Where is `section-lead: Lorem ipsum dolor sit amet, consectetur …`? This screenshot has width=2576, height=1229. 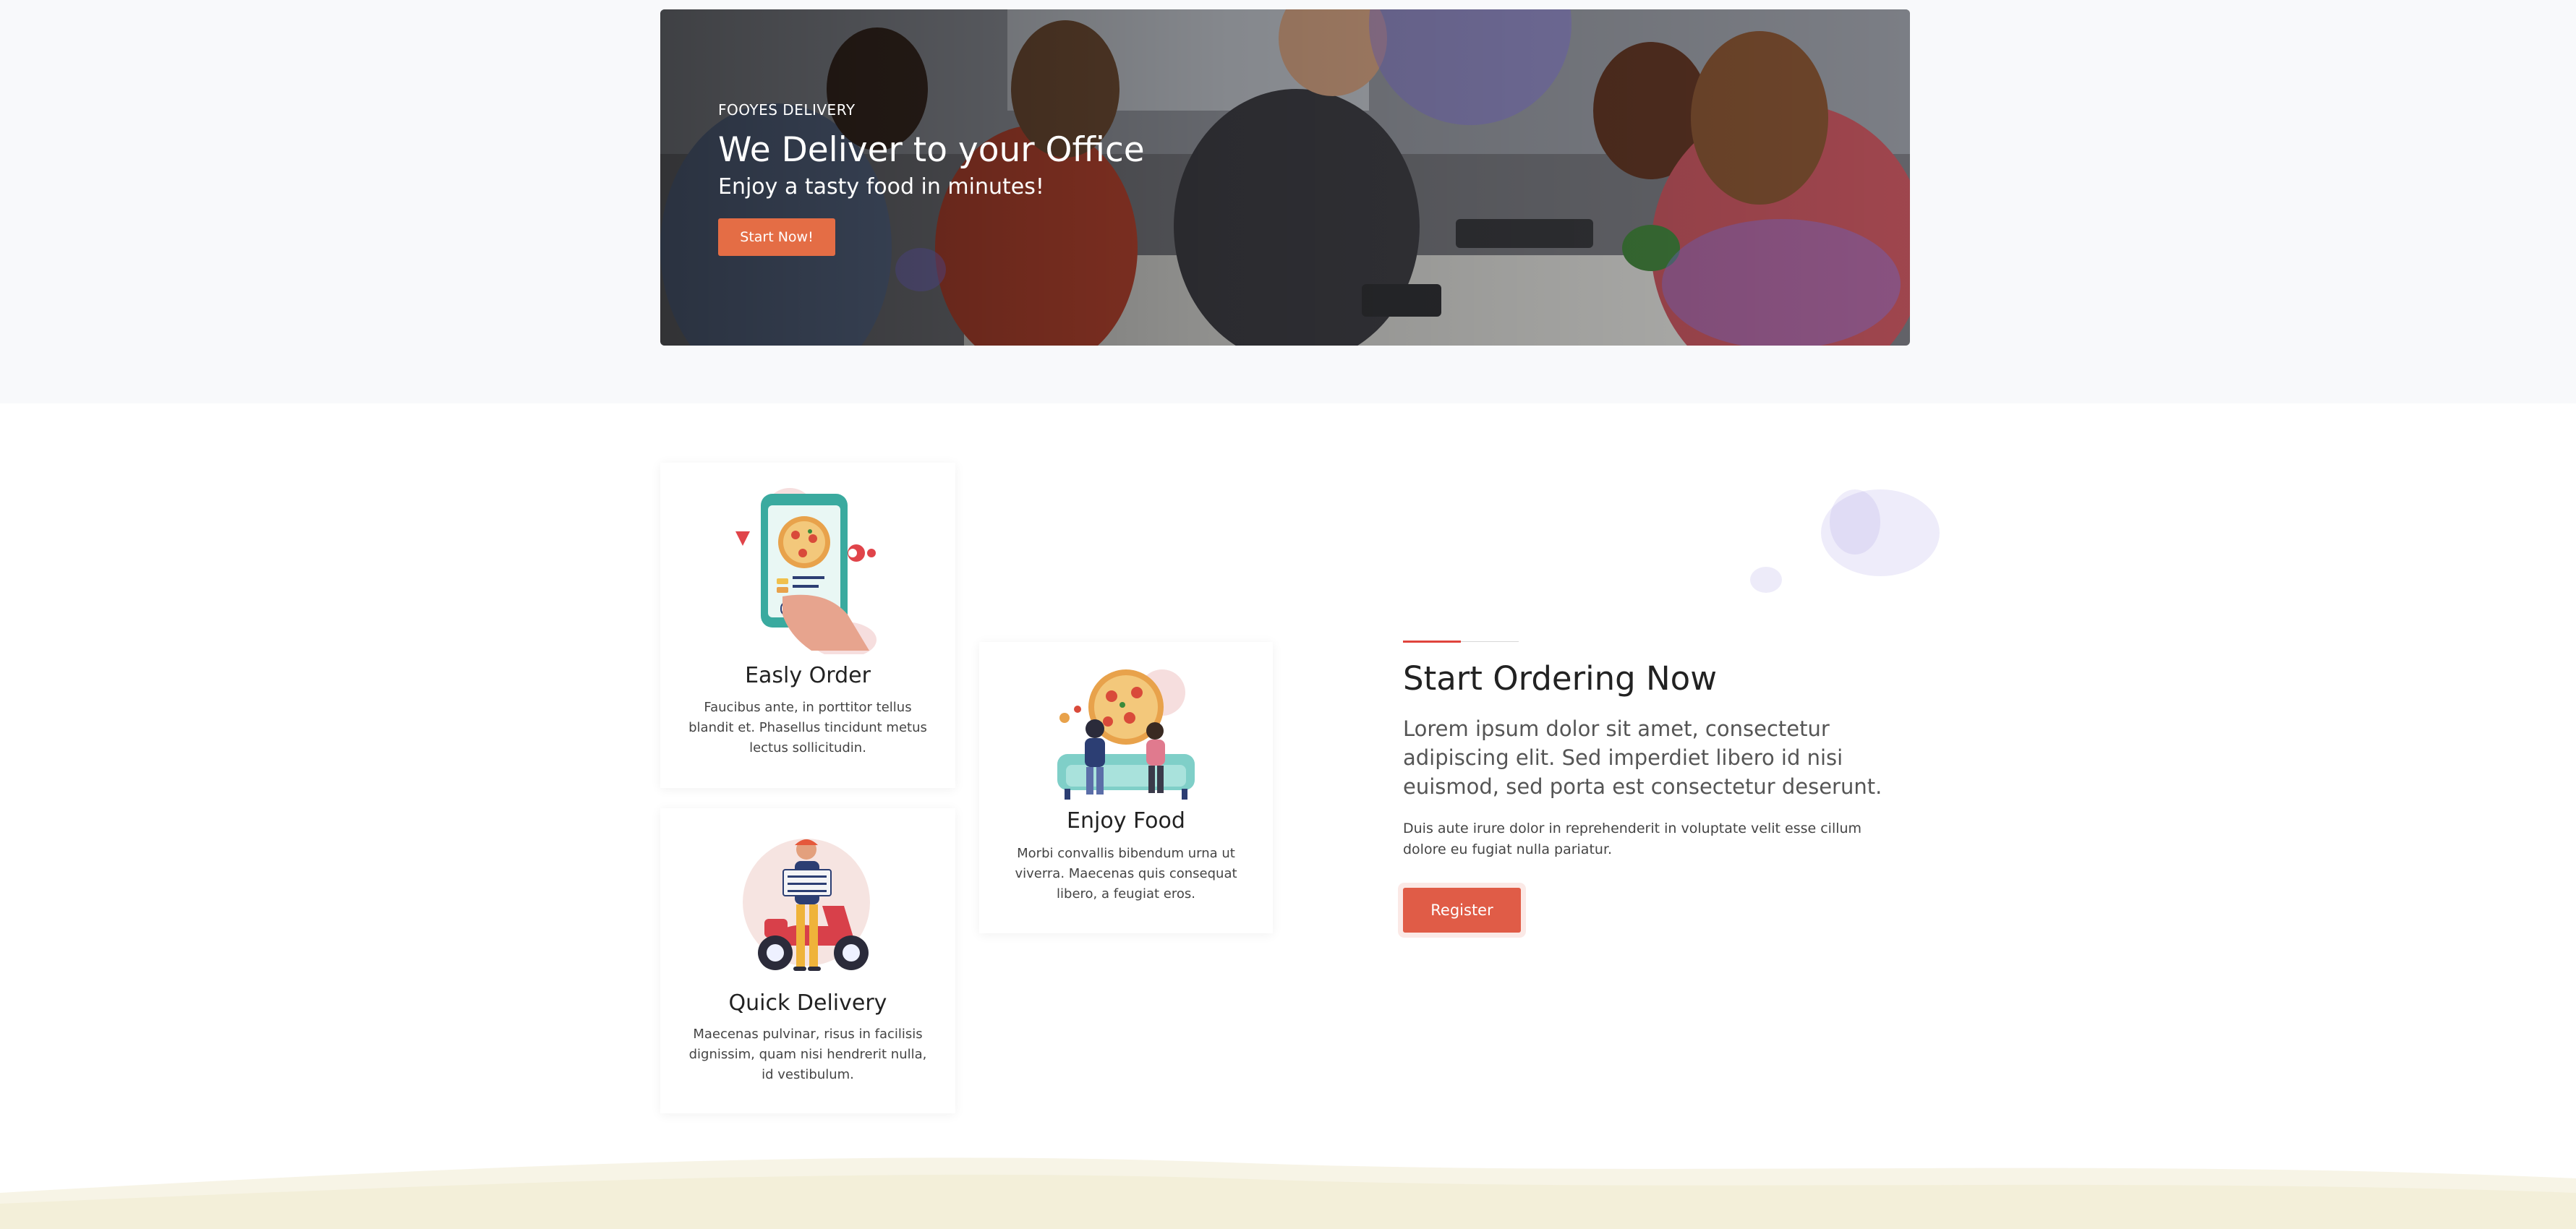 section-lead: Lorem ipsum dolor sit amet, consectetur … is located at coordinates (1642, 757).